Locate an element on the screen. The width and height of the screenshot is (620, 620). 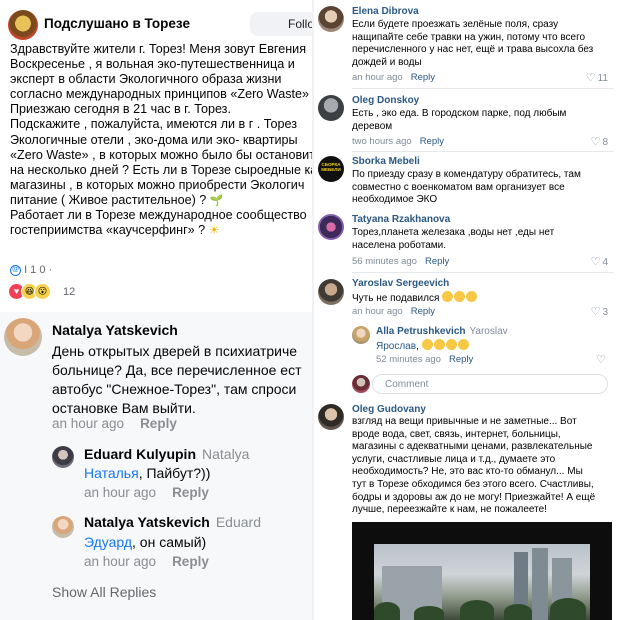
comment-input: Comment is located at coordinates (490, 384).